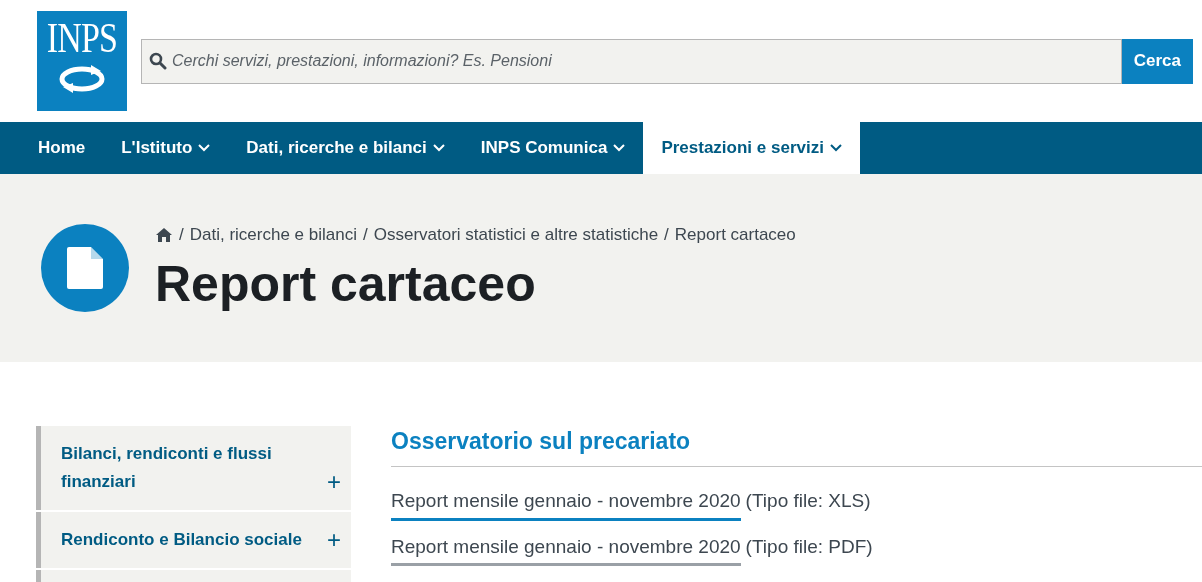 Image resolution: width=1202 pixels, height=582 pixels. Describe the element at coordinates (796, 446) in the screenshot. I see `section-title: Osservatorio sul precariato` at that location.